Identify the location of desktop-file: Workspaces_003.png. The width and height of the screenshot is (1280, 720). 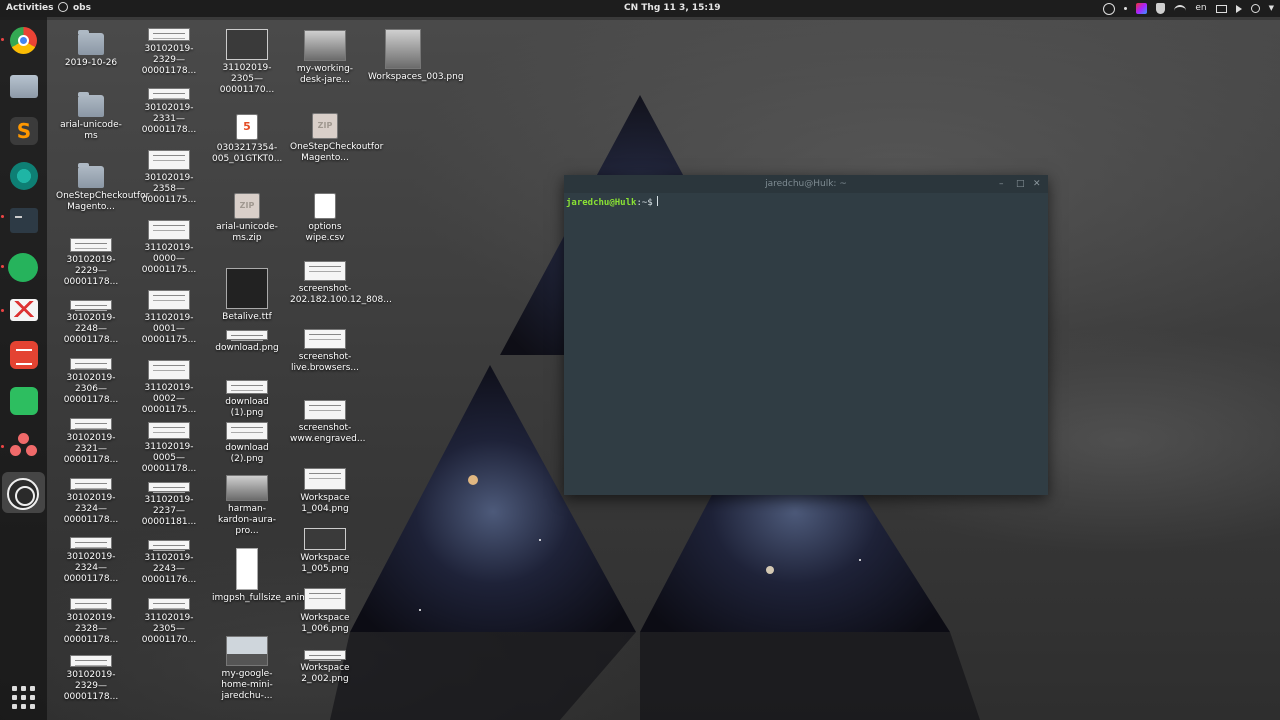
(416, 56).